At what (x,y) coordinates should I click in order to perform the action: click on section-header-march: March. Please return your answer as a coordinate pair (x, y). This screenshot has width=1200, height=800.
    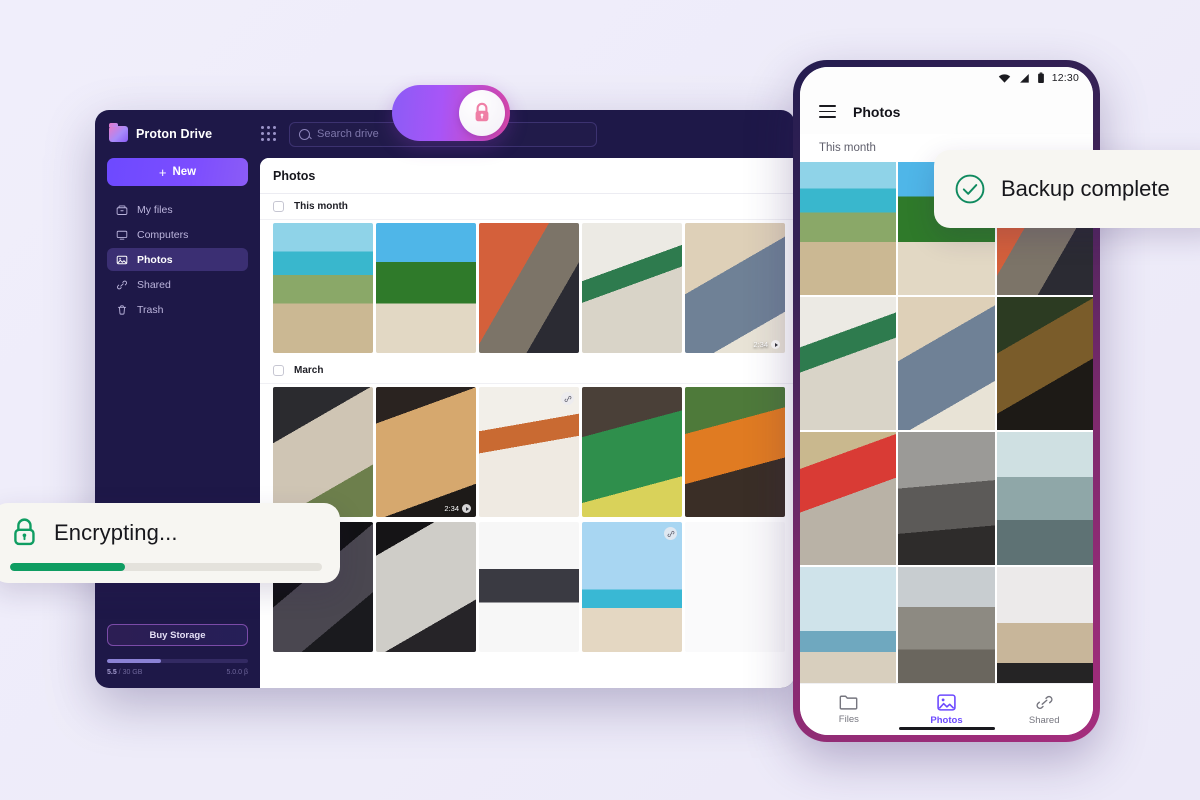
    Looking at the image, I should click on (527, 371).